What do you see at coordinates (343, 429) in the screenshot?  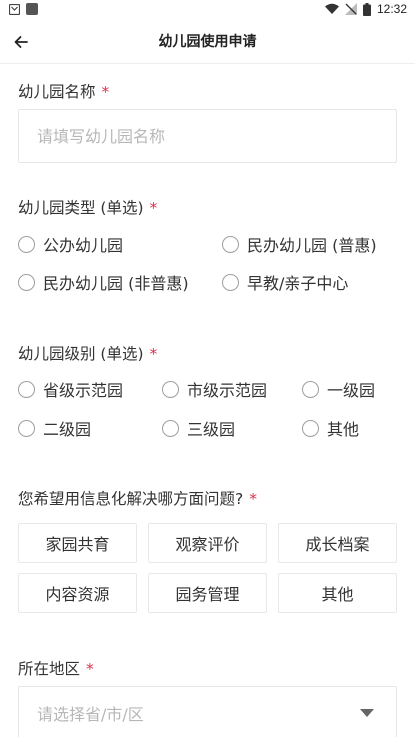 I see `radio-label: 其他` at bounding box center [343, 429].